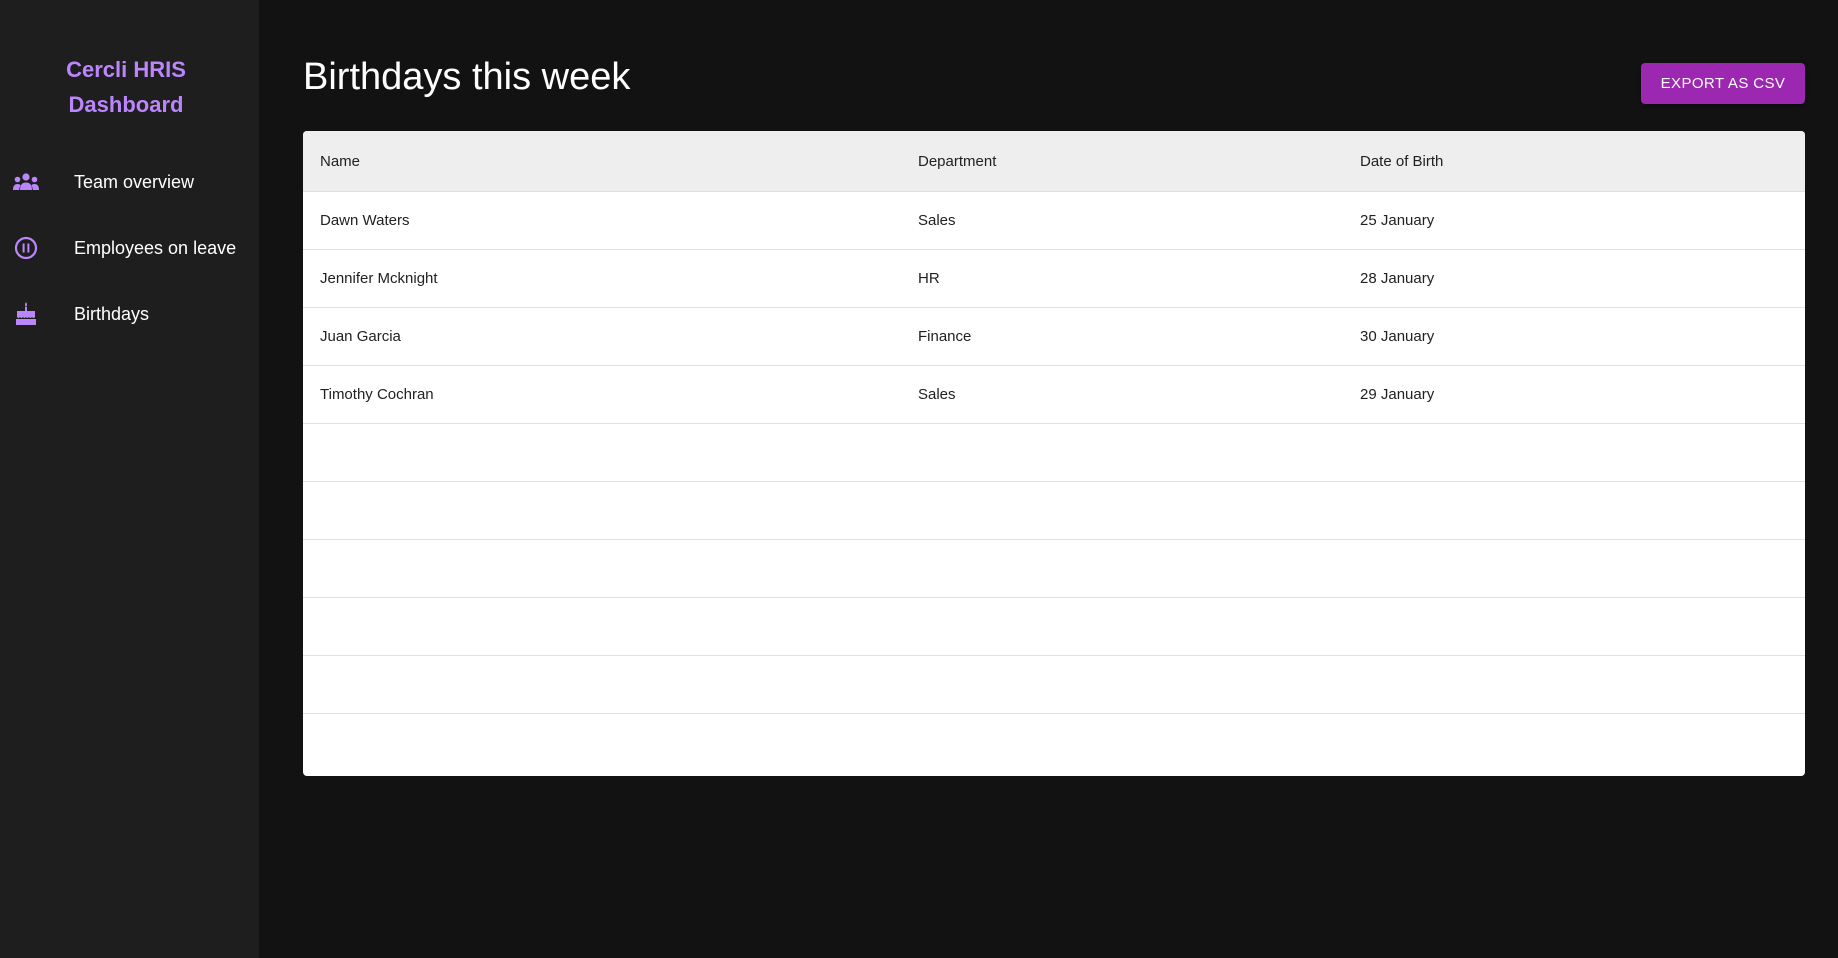 This screenshot has height=958, width=1838. I want to click on column-header-name: Name, so click(340, 161).